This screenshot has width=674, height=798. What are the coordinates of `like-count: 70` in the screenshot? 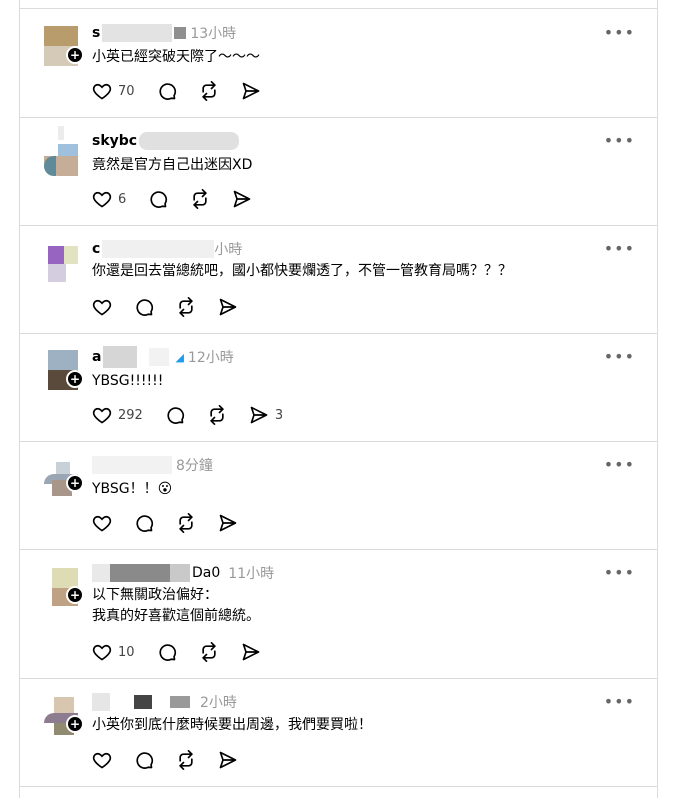 It's located at (126, 91).